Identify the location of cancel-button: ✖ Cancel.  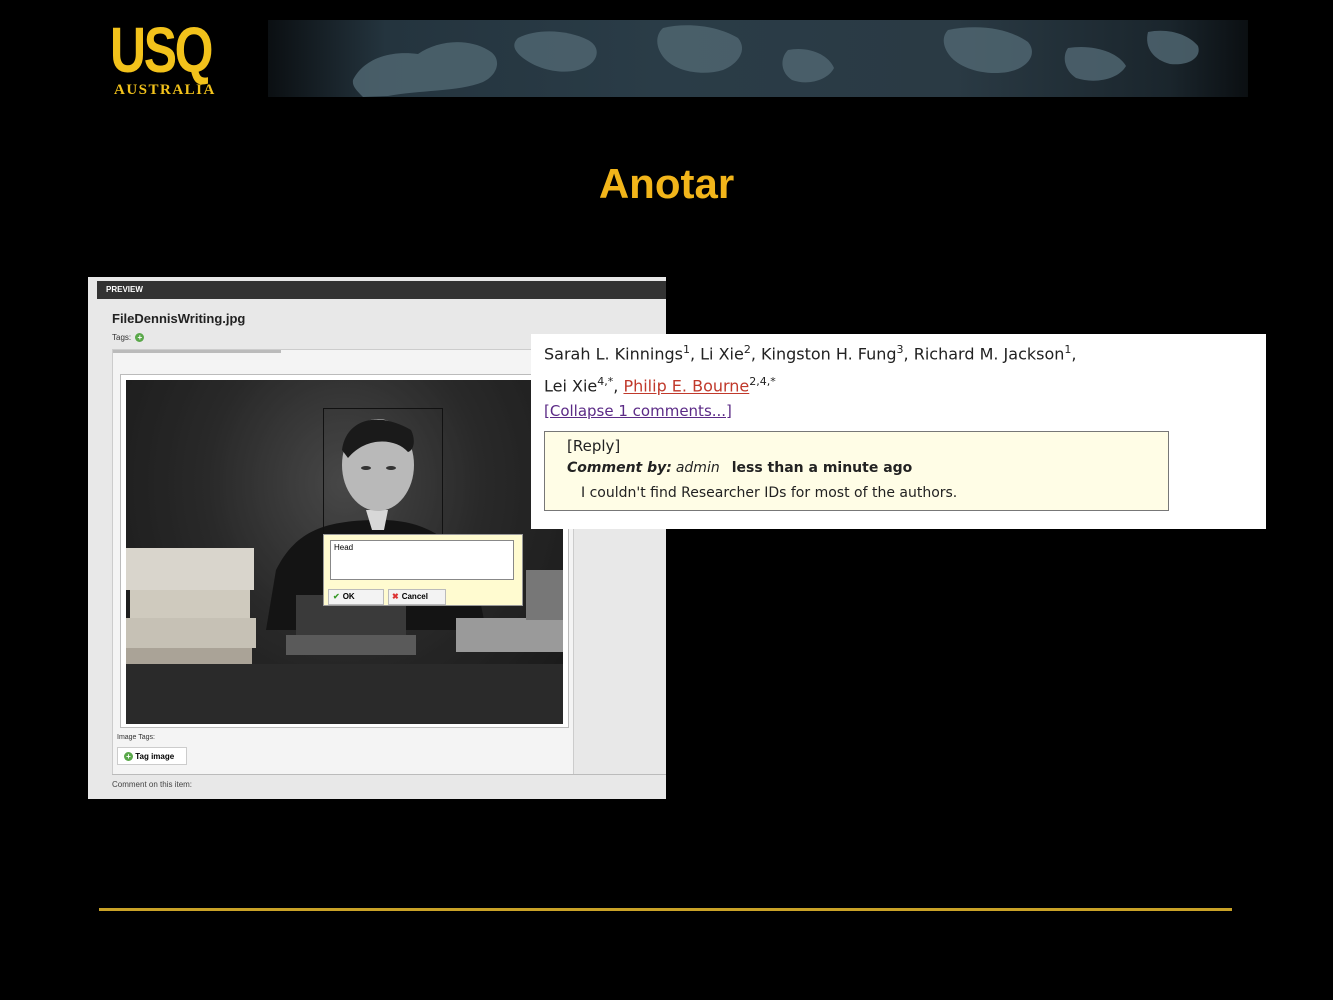
(417, 597).